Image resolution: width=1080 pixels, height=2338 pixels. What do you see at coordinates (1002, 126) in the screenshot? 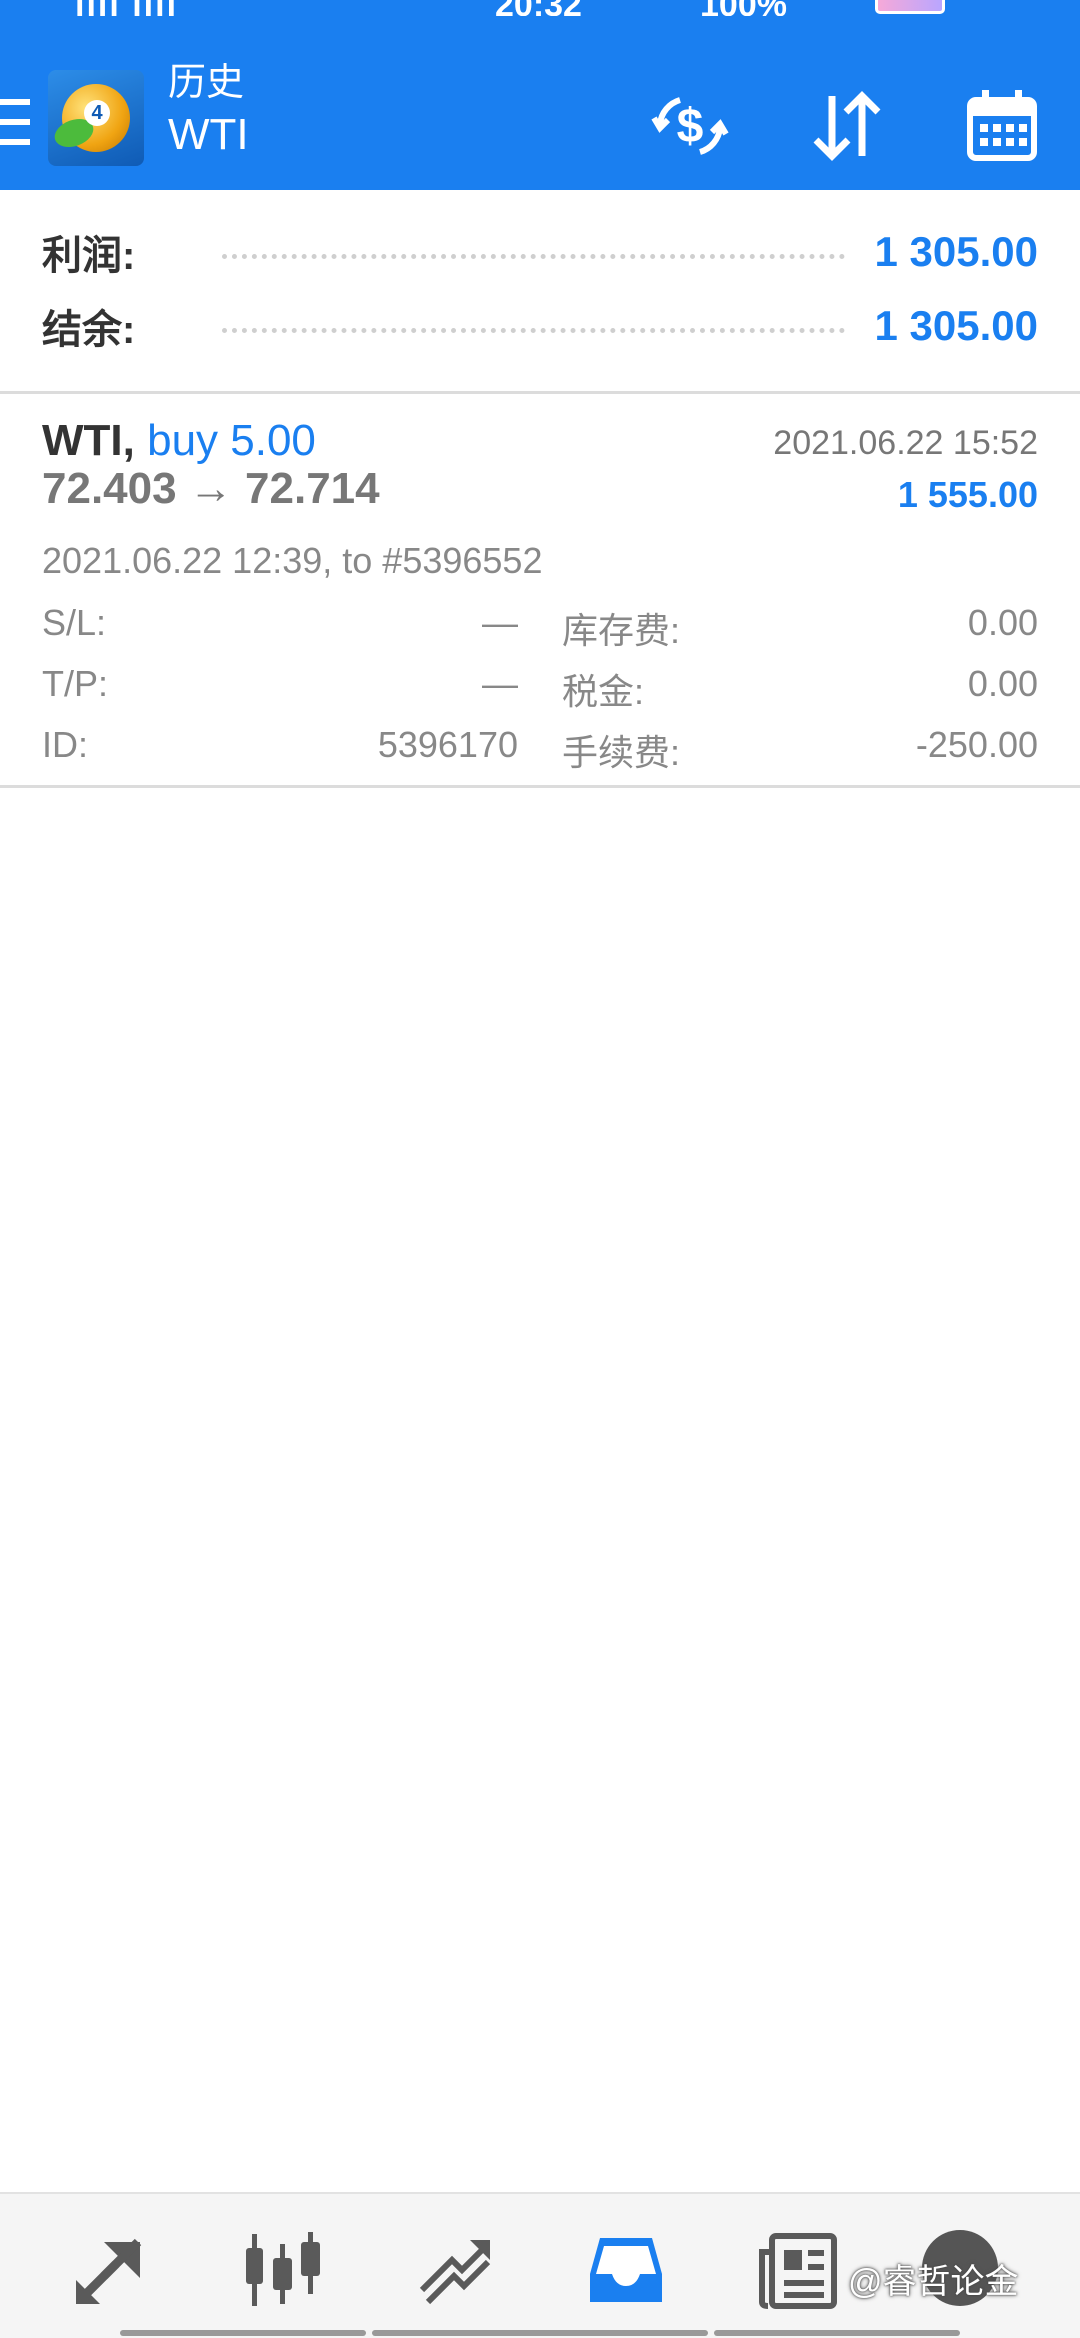
I see `calendar-icon` at bounding box center [1002, 126].